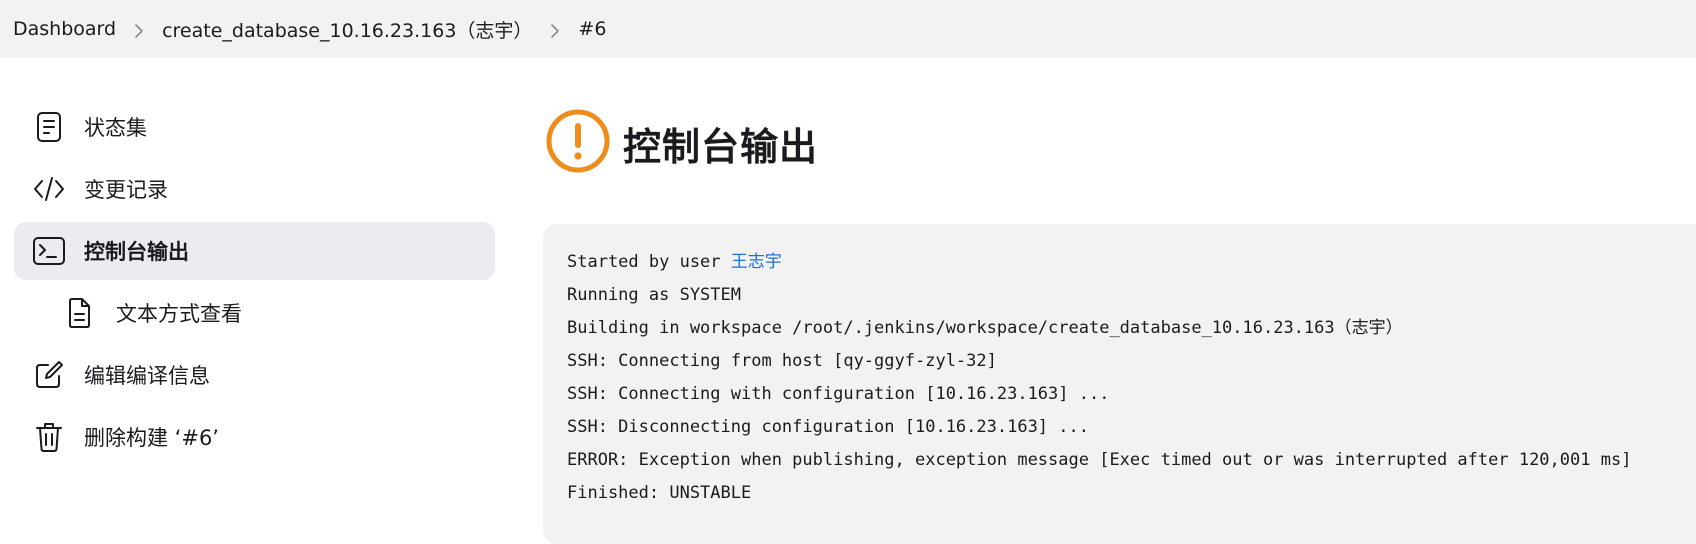  What do you see at coordinates (721, 146) in the screenshot?
I see `page-title: 控制台输出` at bounding box center [721, 146].